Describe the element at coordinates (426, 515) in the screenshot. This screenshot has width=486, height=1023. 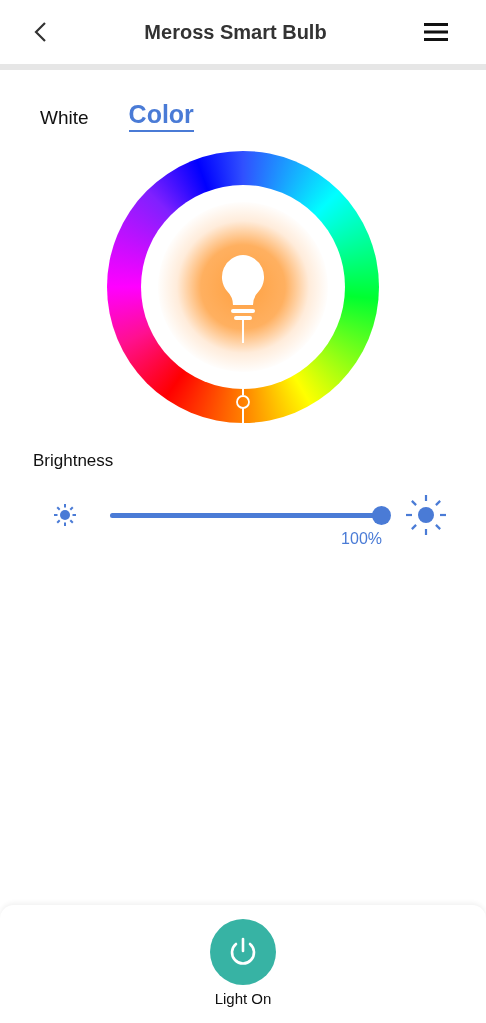
I see `bright-sun-icon` at that location.